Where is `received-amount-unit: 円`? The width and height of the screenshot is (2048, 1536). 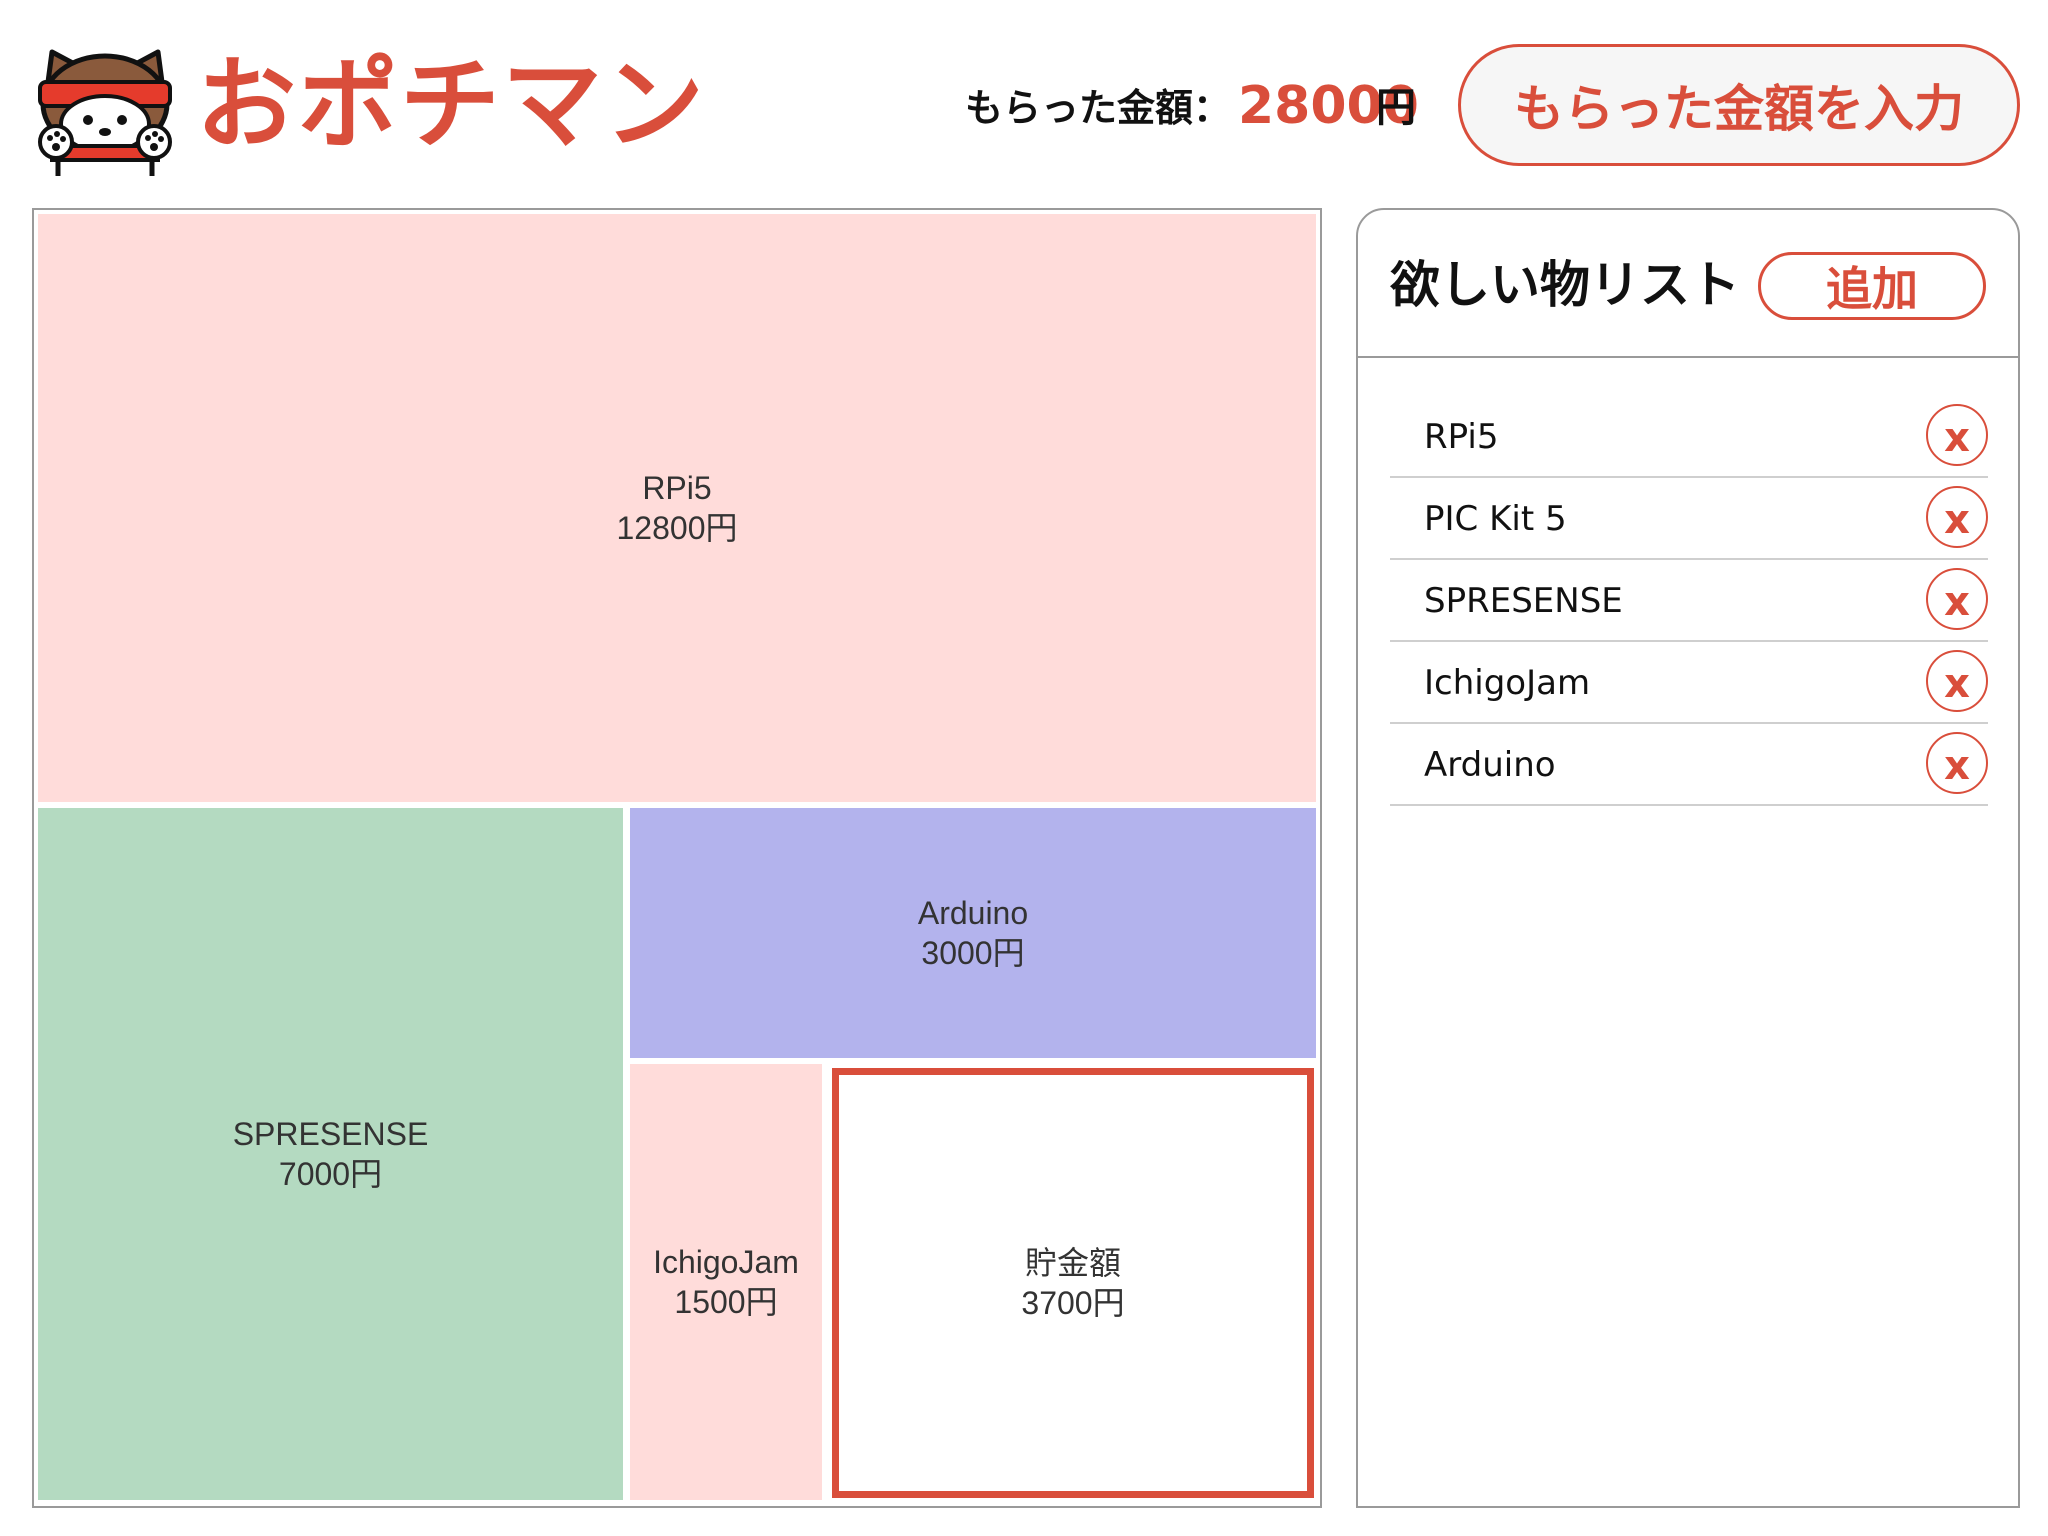
received-amount-unit: 円 is located at coordinates (1396, 108).